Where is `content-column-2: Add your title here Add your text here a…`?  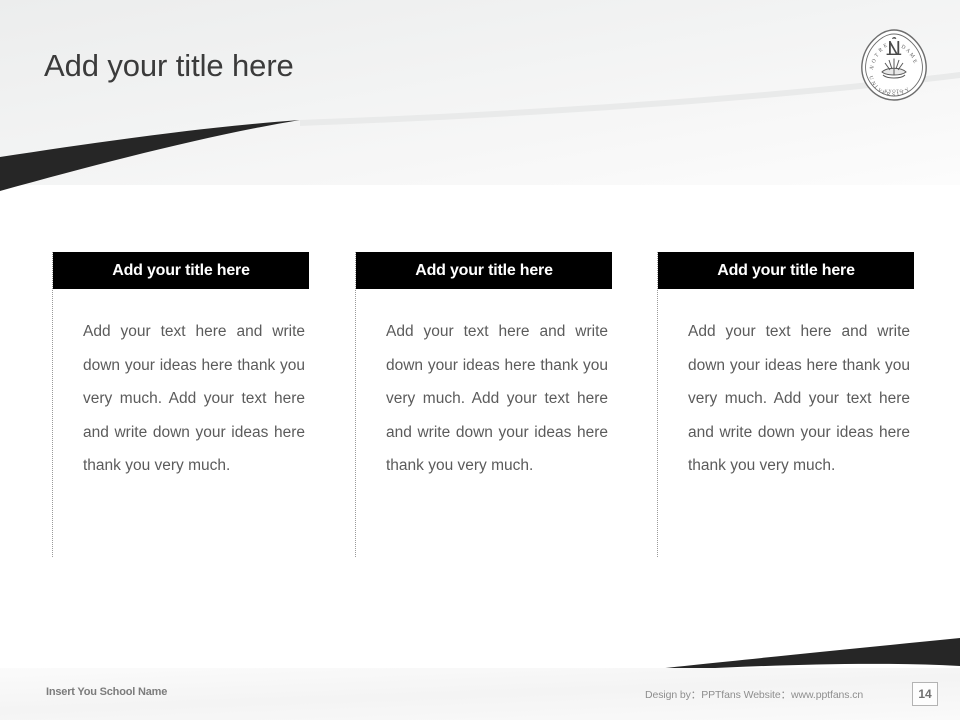
content-column-2: Add your title here Add your text here a… is located at coordinates (483, 404).